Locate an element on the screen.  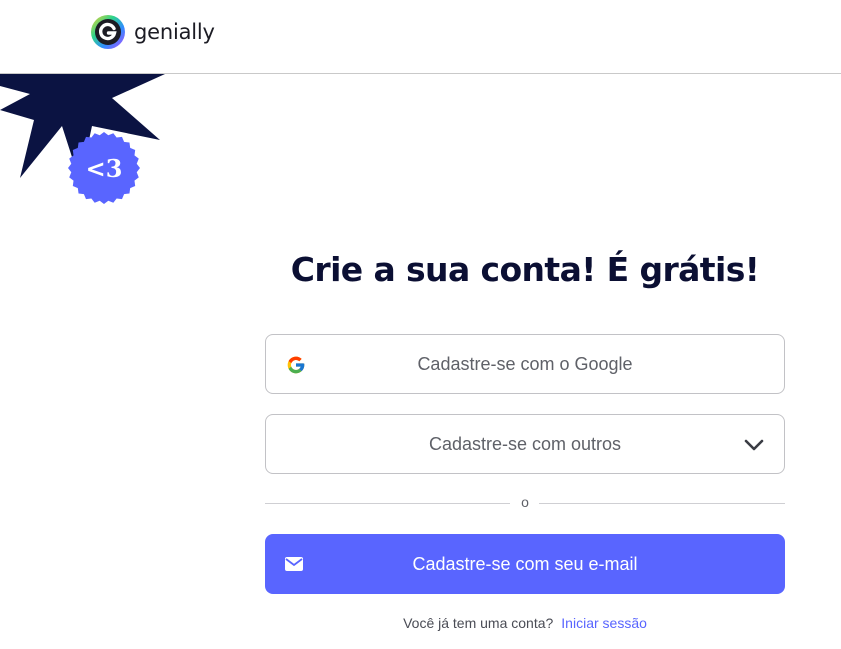
or-divider: o is located at coordinates (525, 504).